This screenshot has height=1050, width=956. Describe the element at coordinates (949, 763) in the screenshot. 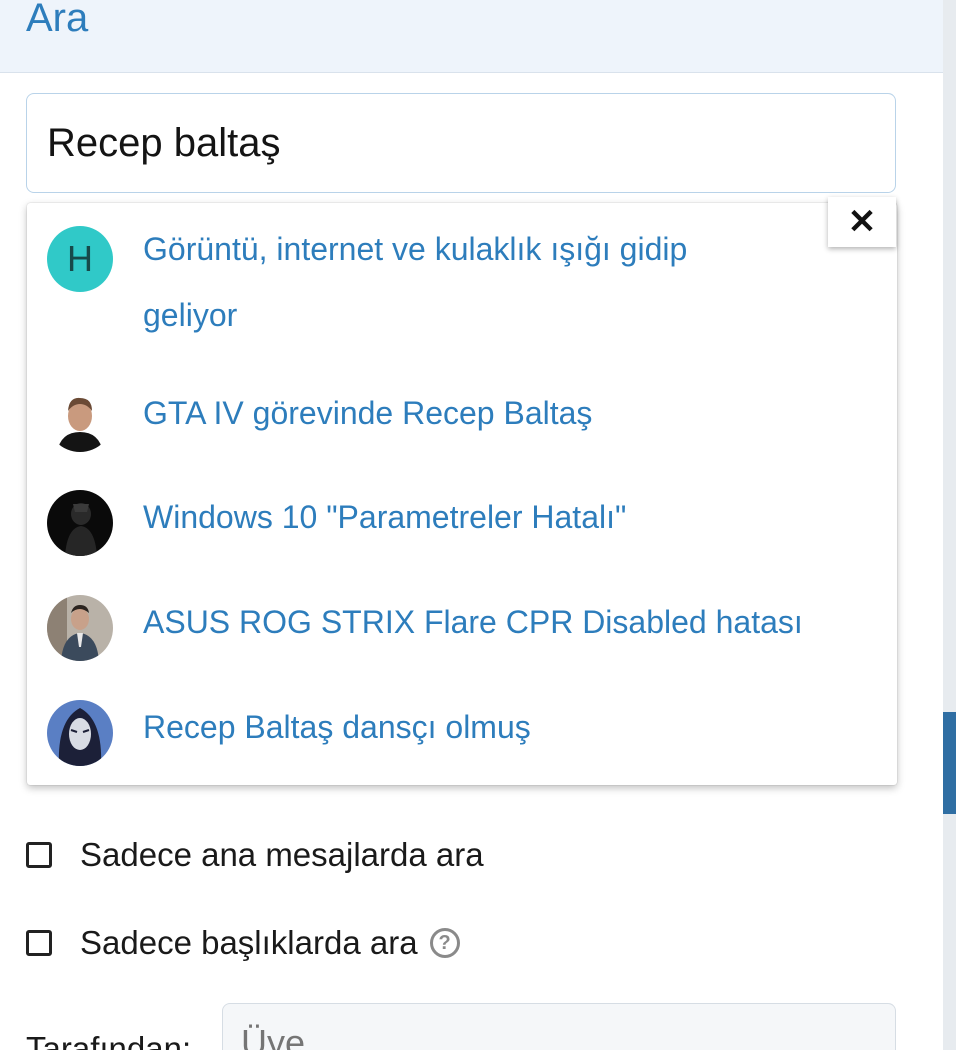

I see `sidebar-accent-bar` at that location.